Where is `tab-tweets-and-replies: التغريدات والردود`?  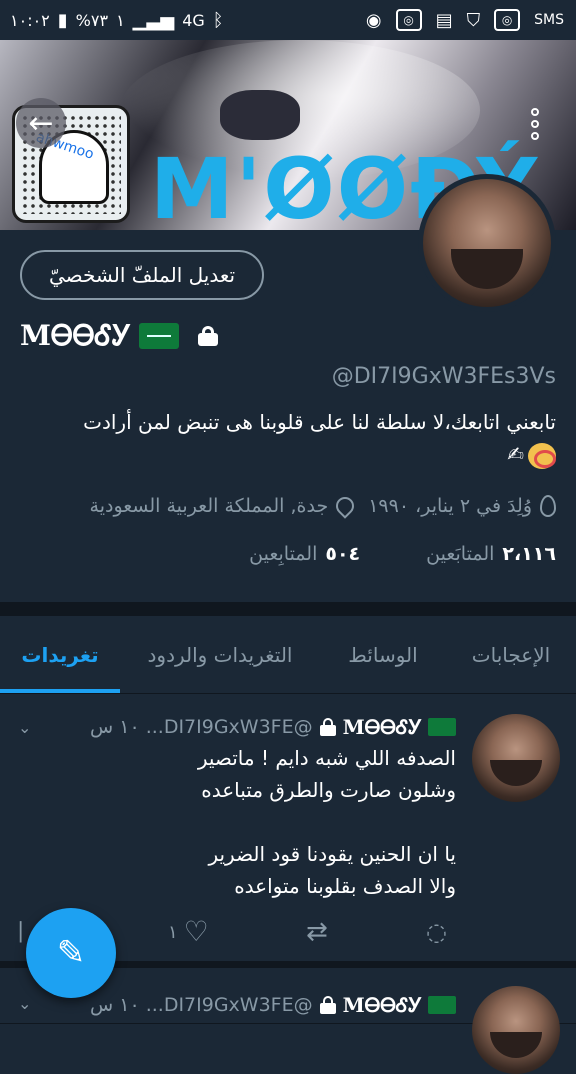
tab-tweets-and-replies: التغريدات والردود is located at coordinates (220, 655).